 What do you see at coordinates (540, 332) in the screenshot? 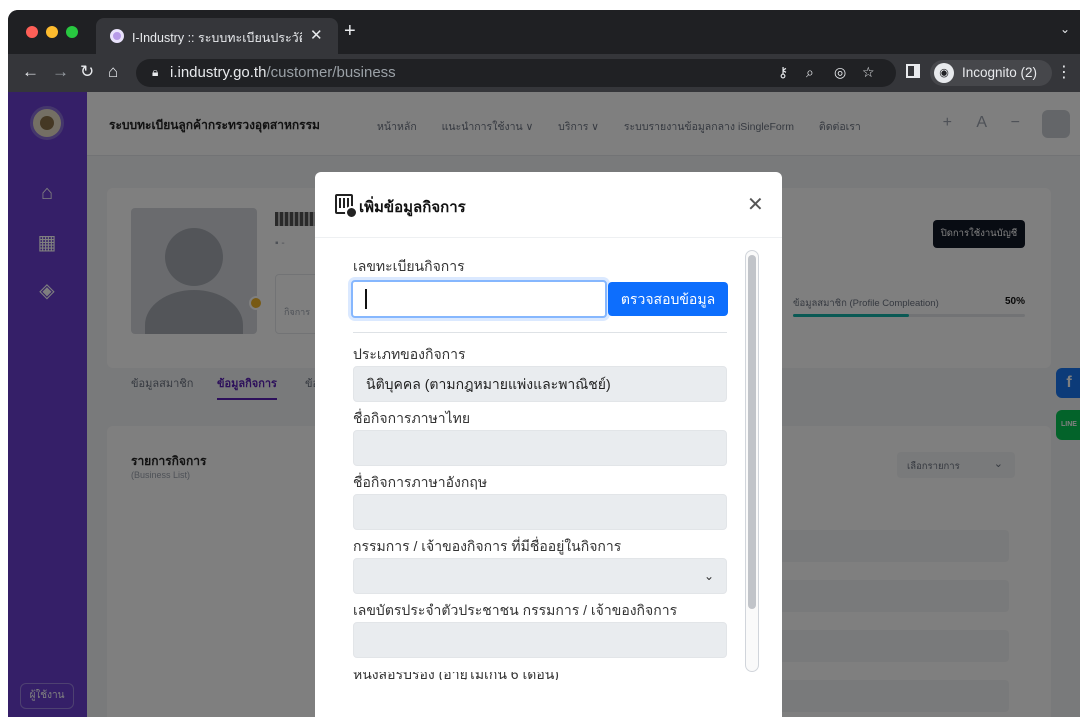
I see `divider` at bounding box center [540, 332].